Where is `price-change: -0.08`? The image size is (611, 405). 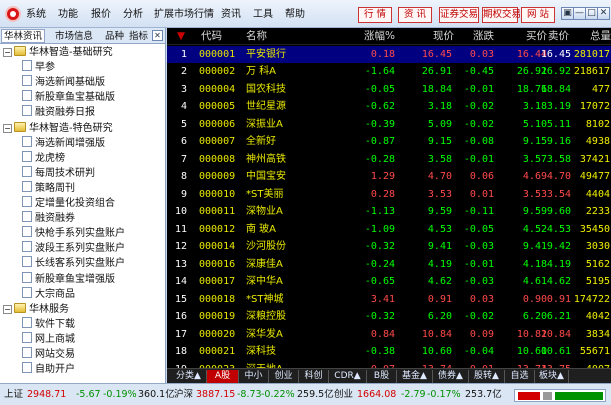 price-change: -0.08 is located at coordinates (478, 141).